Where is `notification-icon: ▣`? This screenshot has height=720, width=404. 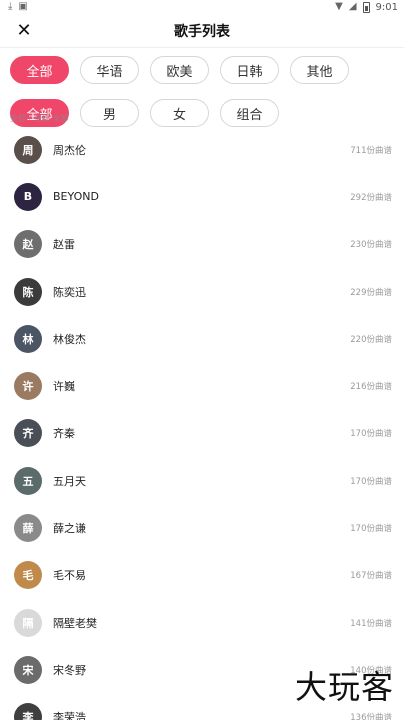
notification-icon: ▣ is located at coordinates (23, 6).